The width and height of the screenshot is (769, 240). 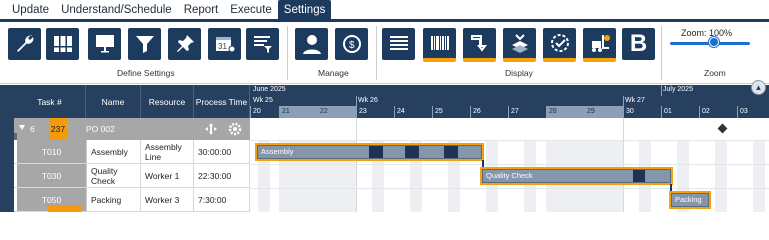 I want to click on day-cell: 23, so click(x=375, y=112).